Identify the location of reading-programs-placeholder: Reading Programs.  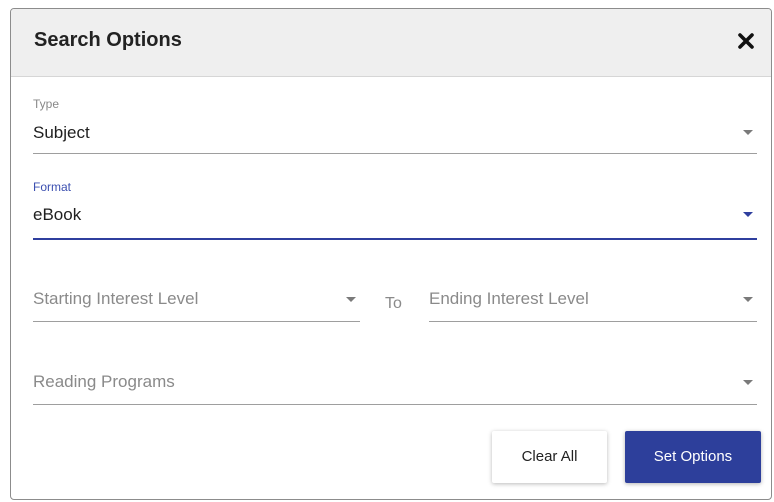
(104, 381).